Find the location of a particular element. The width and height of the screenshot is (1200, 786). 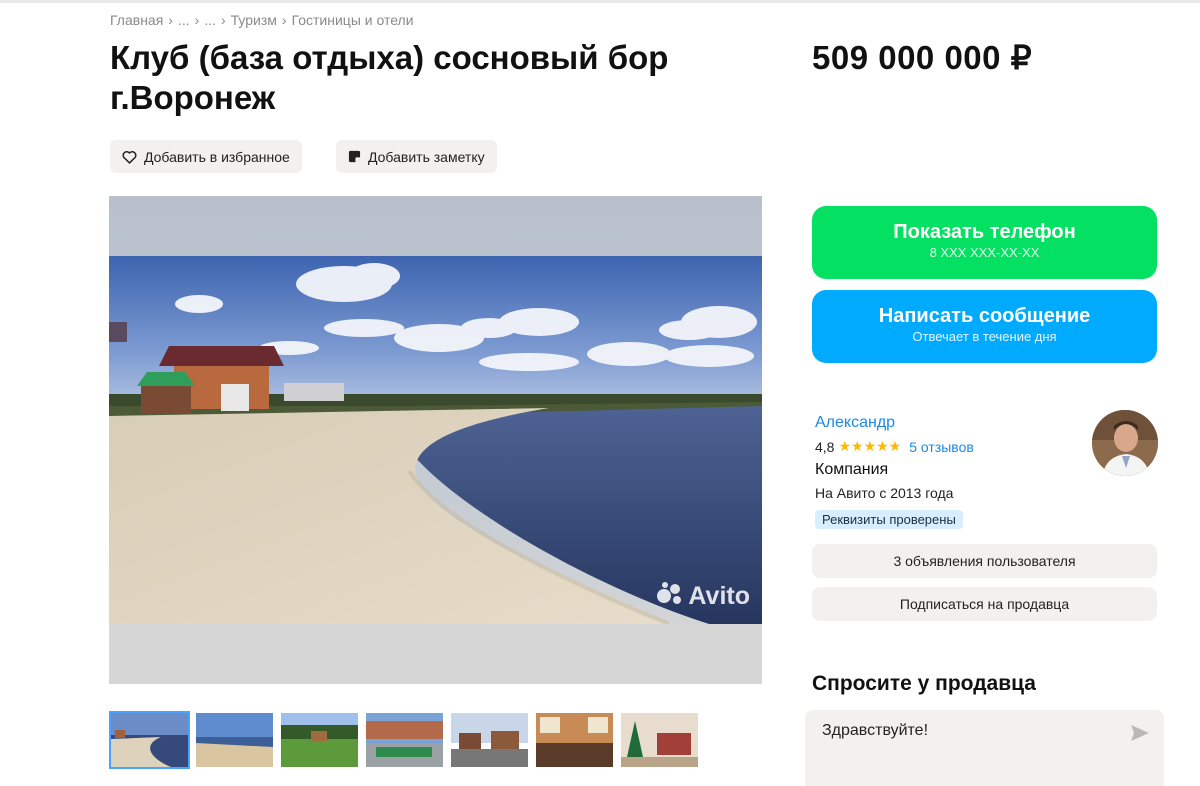

response-time: Отвечает в течение дня is located at coordinates (984, 336).